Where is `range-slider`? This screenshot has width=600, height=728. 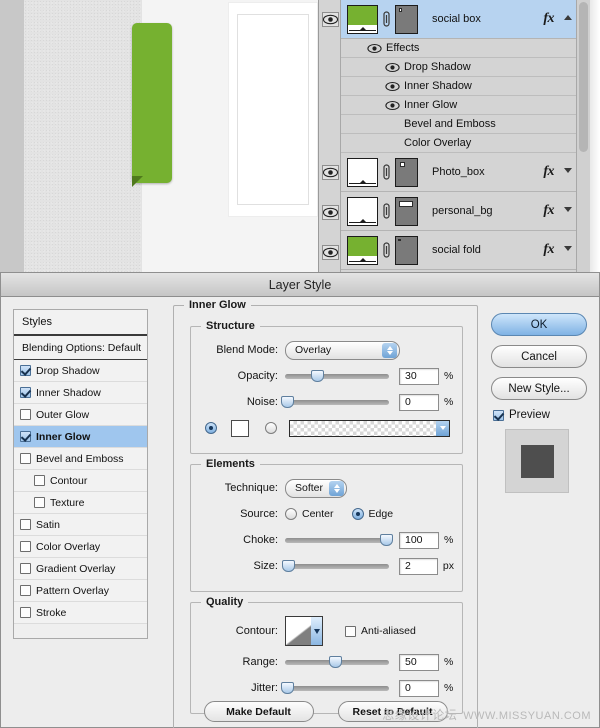 range-slider is located at coordinates (337, 662).